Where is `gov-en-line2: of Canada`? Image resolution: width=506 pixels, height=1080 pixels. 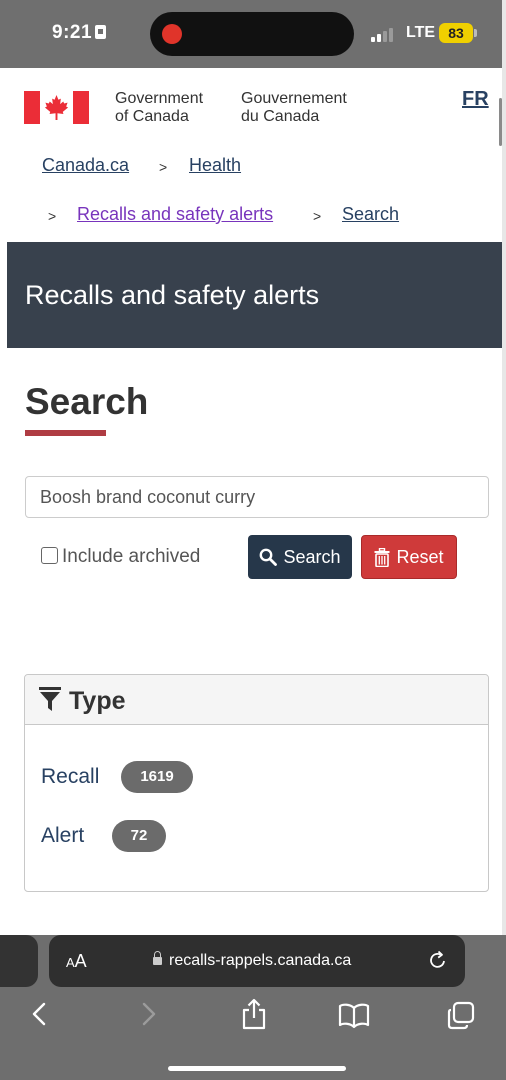
gov-en-line2: of Canada is located at coordinates (152, 116).